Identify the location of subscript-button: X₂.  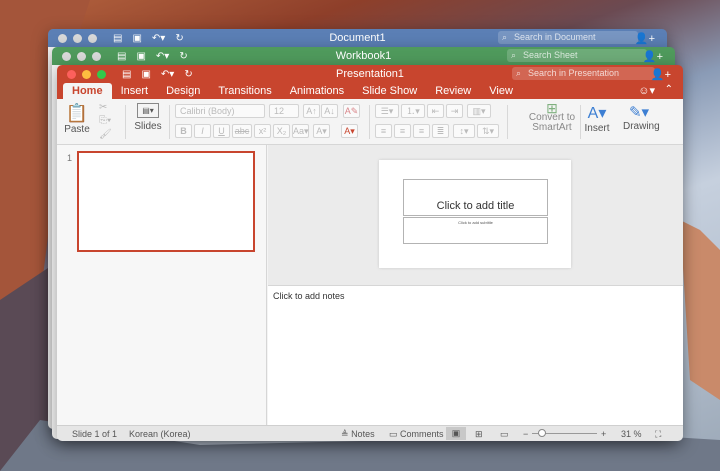
(281, 131).